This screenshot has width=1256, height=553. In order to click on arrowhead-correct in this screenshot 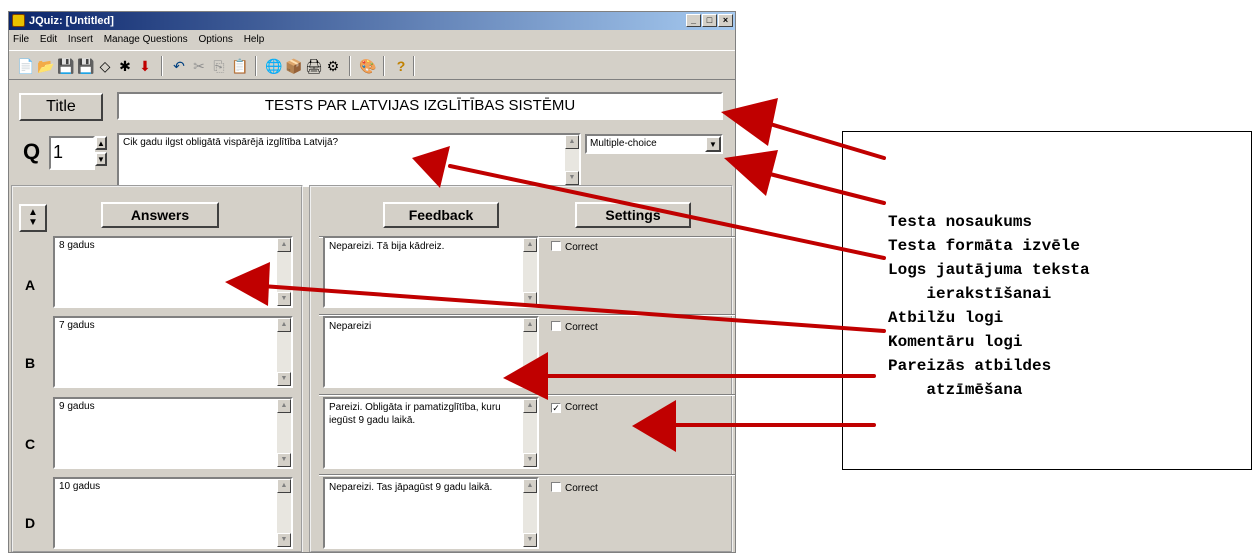, I will do `click(654, 426)`.